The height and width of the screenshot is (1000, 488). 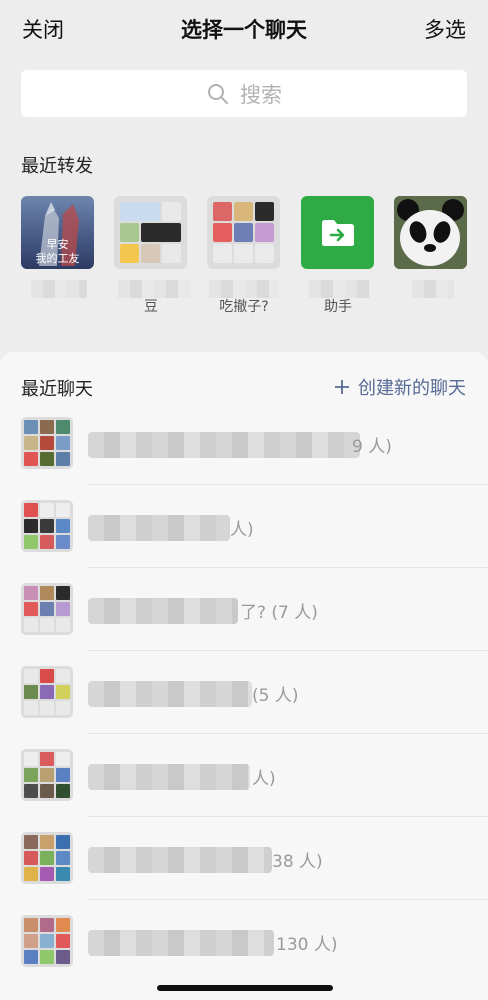 What do you see at coordinates (218, 93) in the screenshot?
I see `search-icon` at bounding box center [218, 93].